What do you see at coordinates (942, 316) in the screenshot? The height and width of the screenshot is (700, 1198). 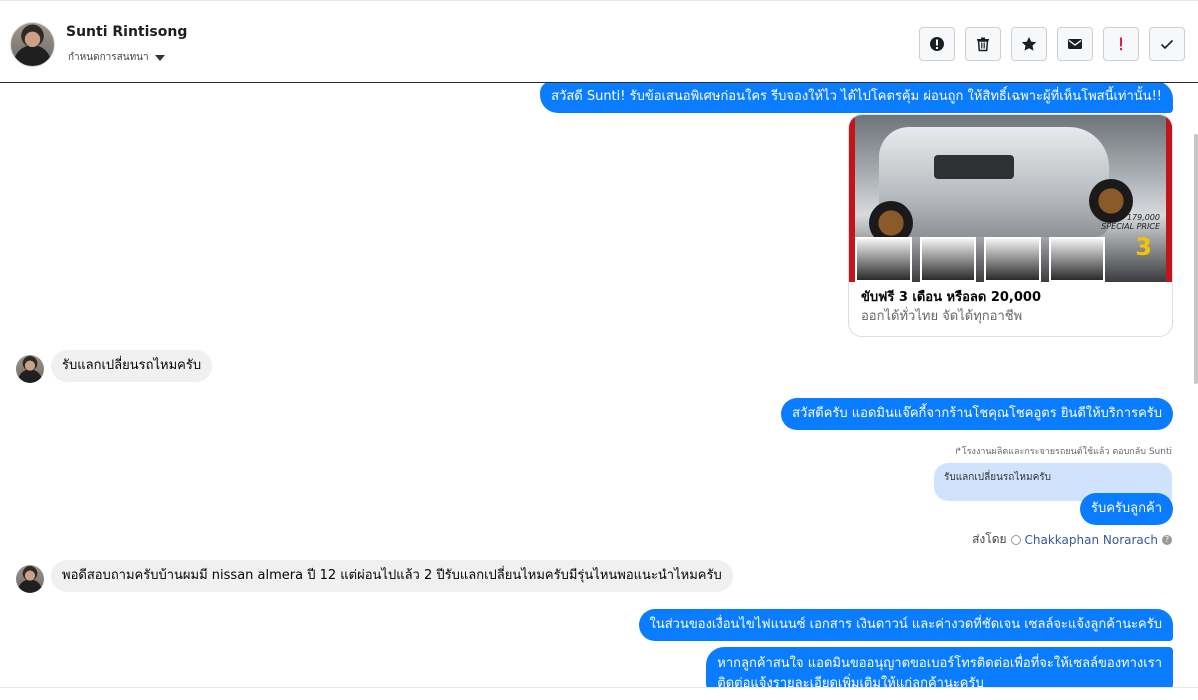 I see `ad-card-subtitle: ออกได้ทั่วไทย จัดได้ทุกอาชีพ` at bounding box center [942, 316].